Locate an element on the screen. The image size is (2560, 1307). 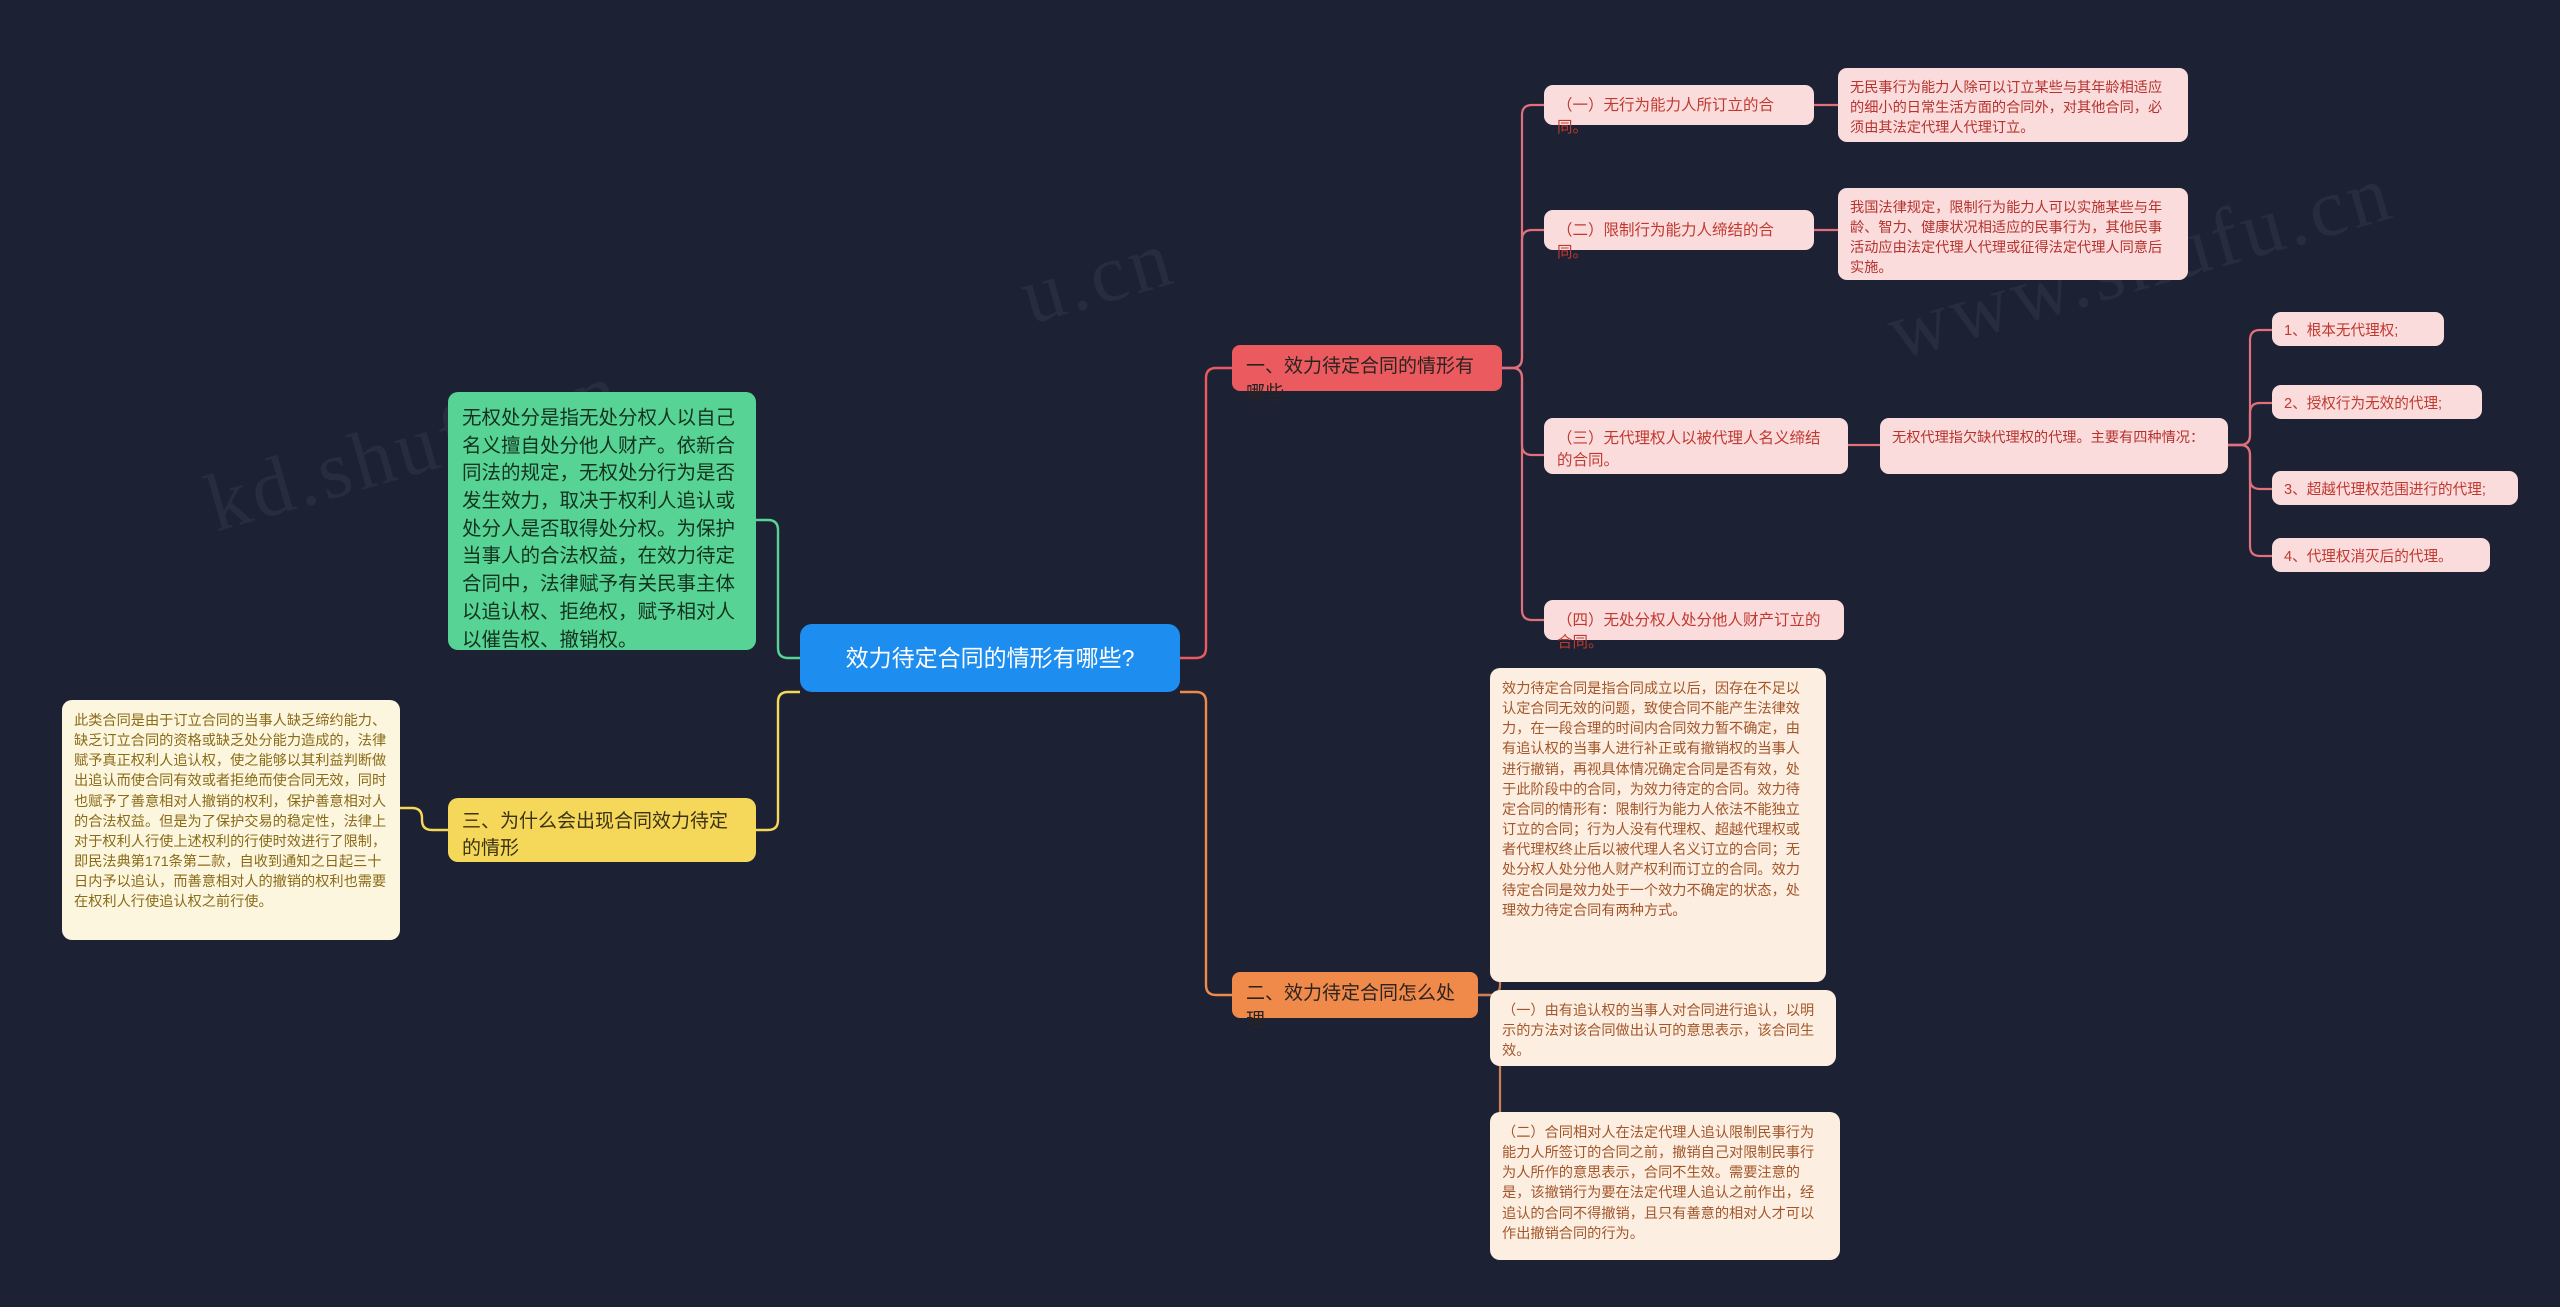
branch1-label: 一、效力待定合同的情形有哪些 is located at coordinates (1367, 374).